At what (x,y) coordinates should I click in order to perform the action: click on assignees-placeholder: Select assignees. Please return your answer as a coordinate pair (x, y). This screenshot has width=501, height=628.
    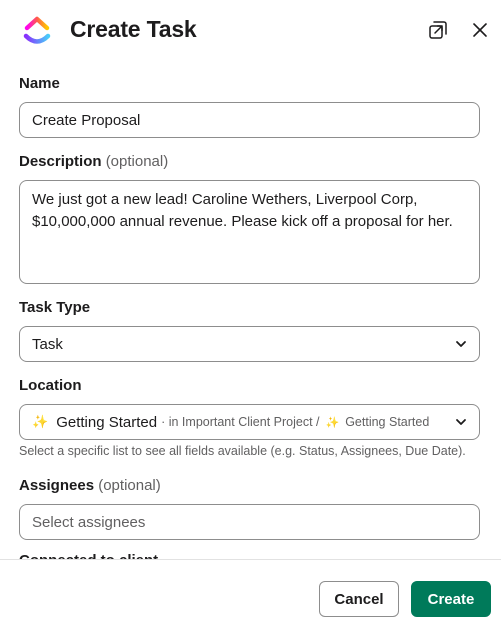
    Looking at the image, I should click on (89, 522).